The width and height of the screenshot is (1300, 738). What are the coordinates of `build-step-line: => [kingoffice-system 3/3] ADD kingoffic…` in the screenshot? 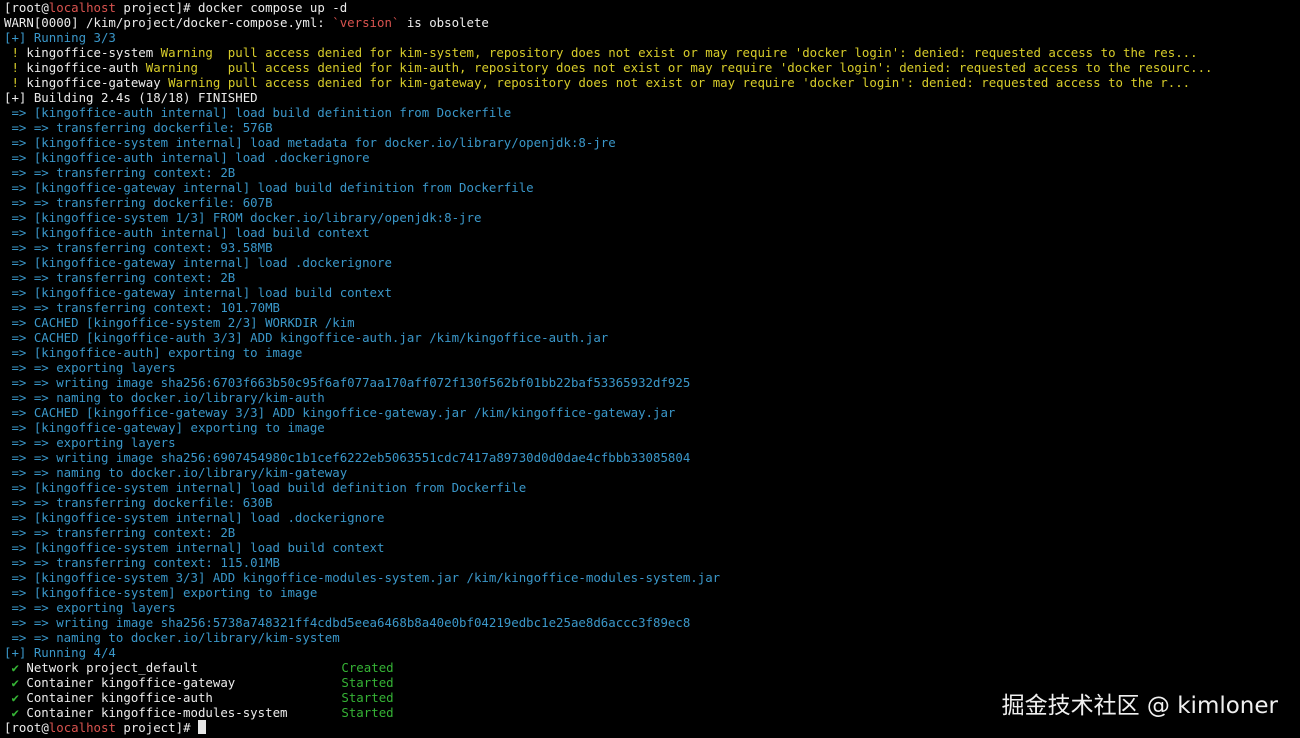 It's located at (362, 577).